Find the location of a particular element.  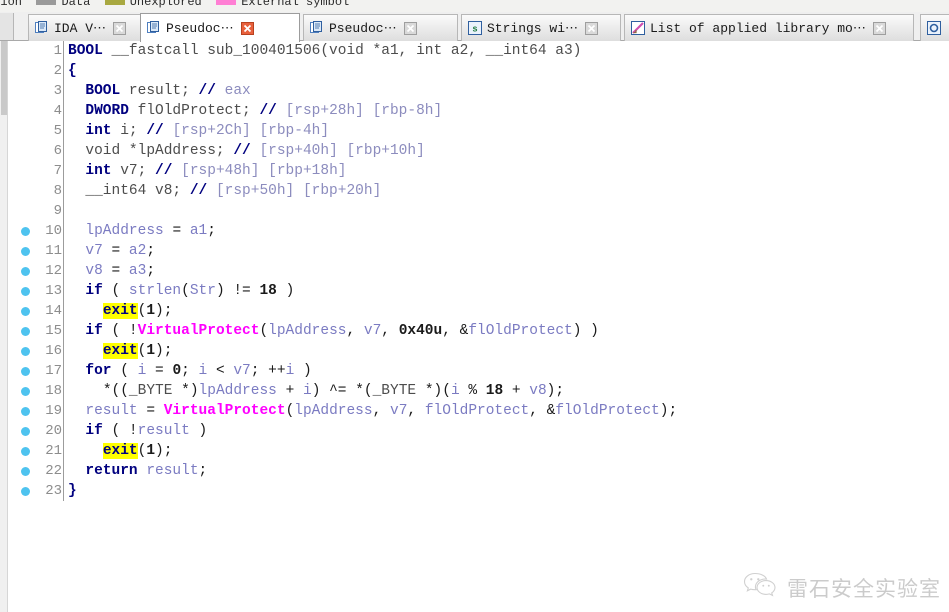

line-number-gutter: 22 is located at coordinates (36, 471).